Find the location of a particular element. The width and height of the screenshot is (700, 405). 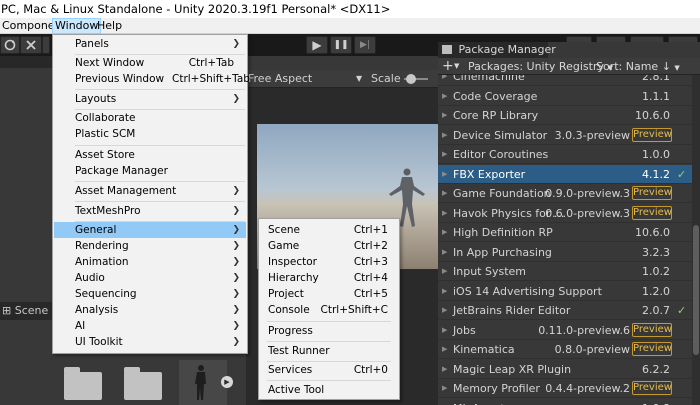

submenu-item-active-tool: Active Tool is located at coordinates (329, 390).